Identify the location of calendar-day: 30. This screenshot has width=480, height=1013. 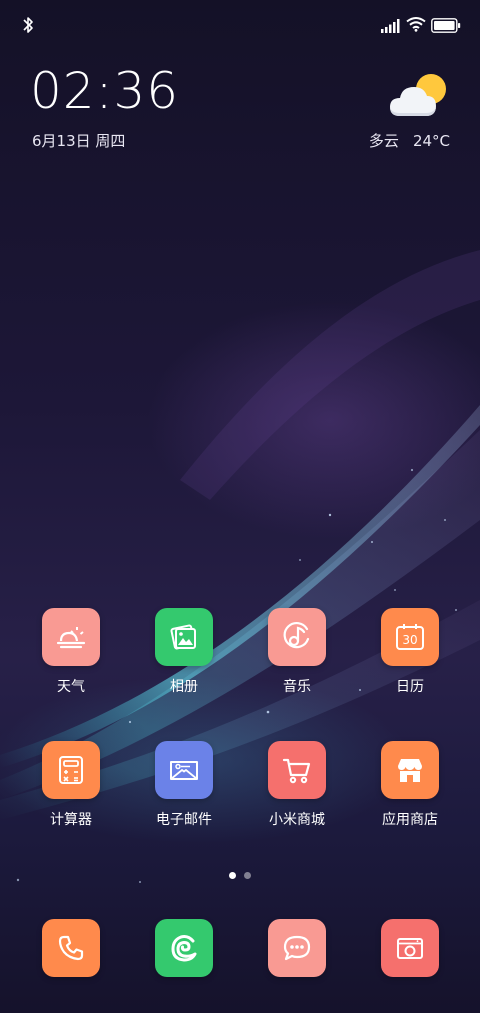
(409, 640).